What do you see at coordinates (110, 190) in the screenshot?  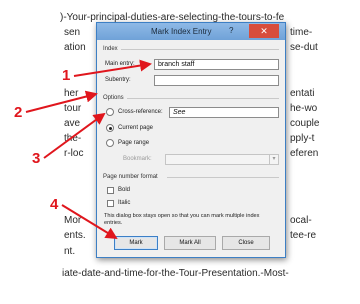 I see `bold-checkbox` at bounding box center [110, 190].